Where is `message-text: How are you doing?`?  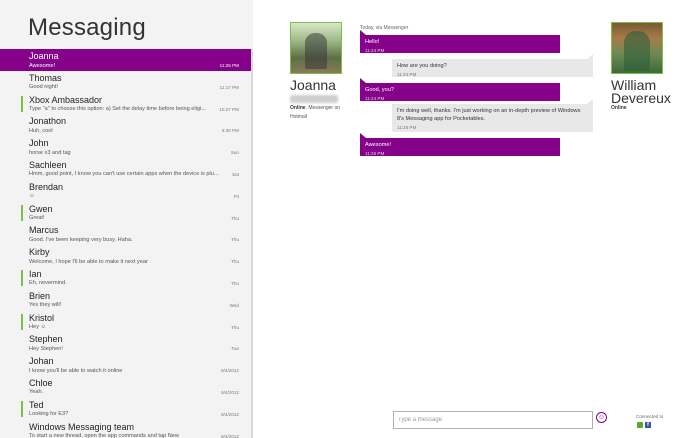
message-text: How are you doing? is located at coordinates (422, 66).